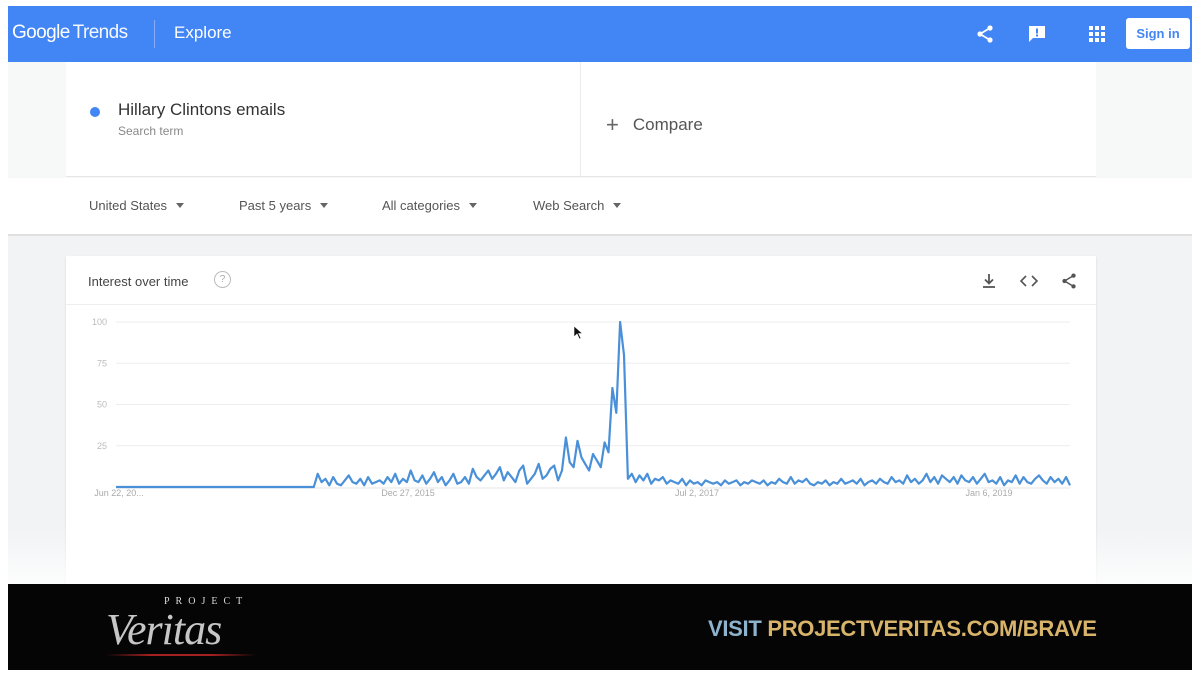  I want to click on time-filter-label: Past 5 years, so click(275, 205).